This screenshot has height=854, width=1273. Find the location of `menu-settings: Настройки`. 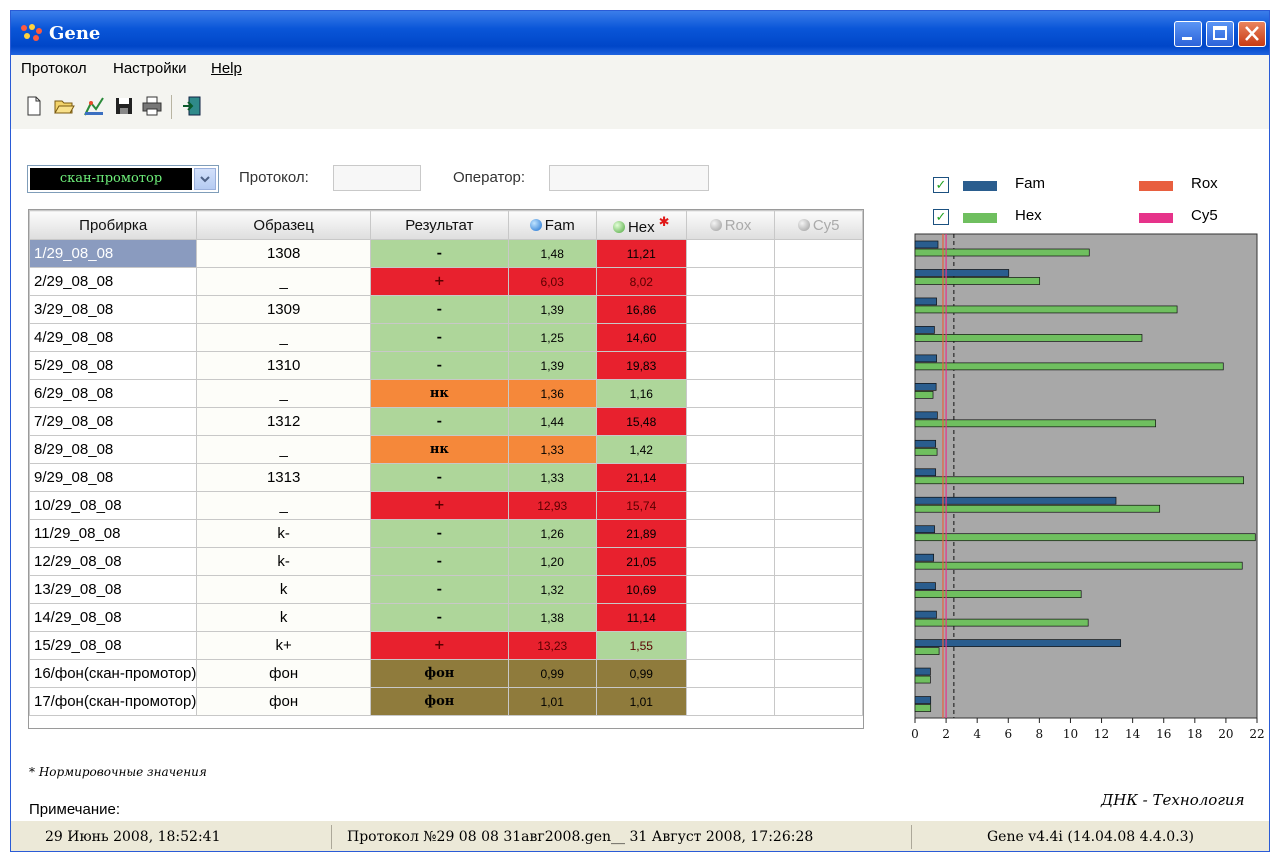

menu-settings: Настройки is located at coordinates (150, 68).